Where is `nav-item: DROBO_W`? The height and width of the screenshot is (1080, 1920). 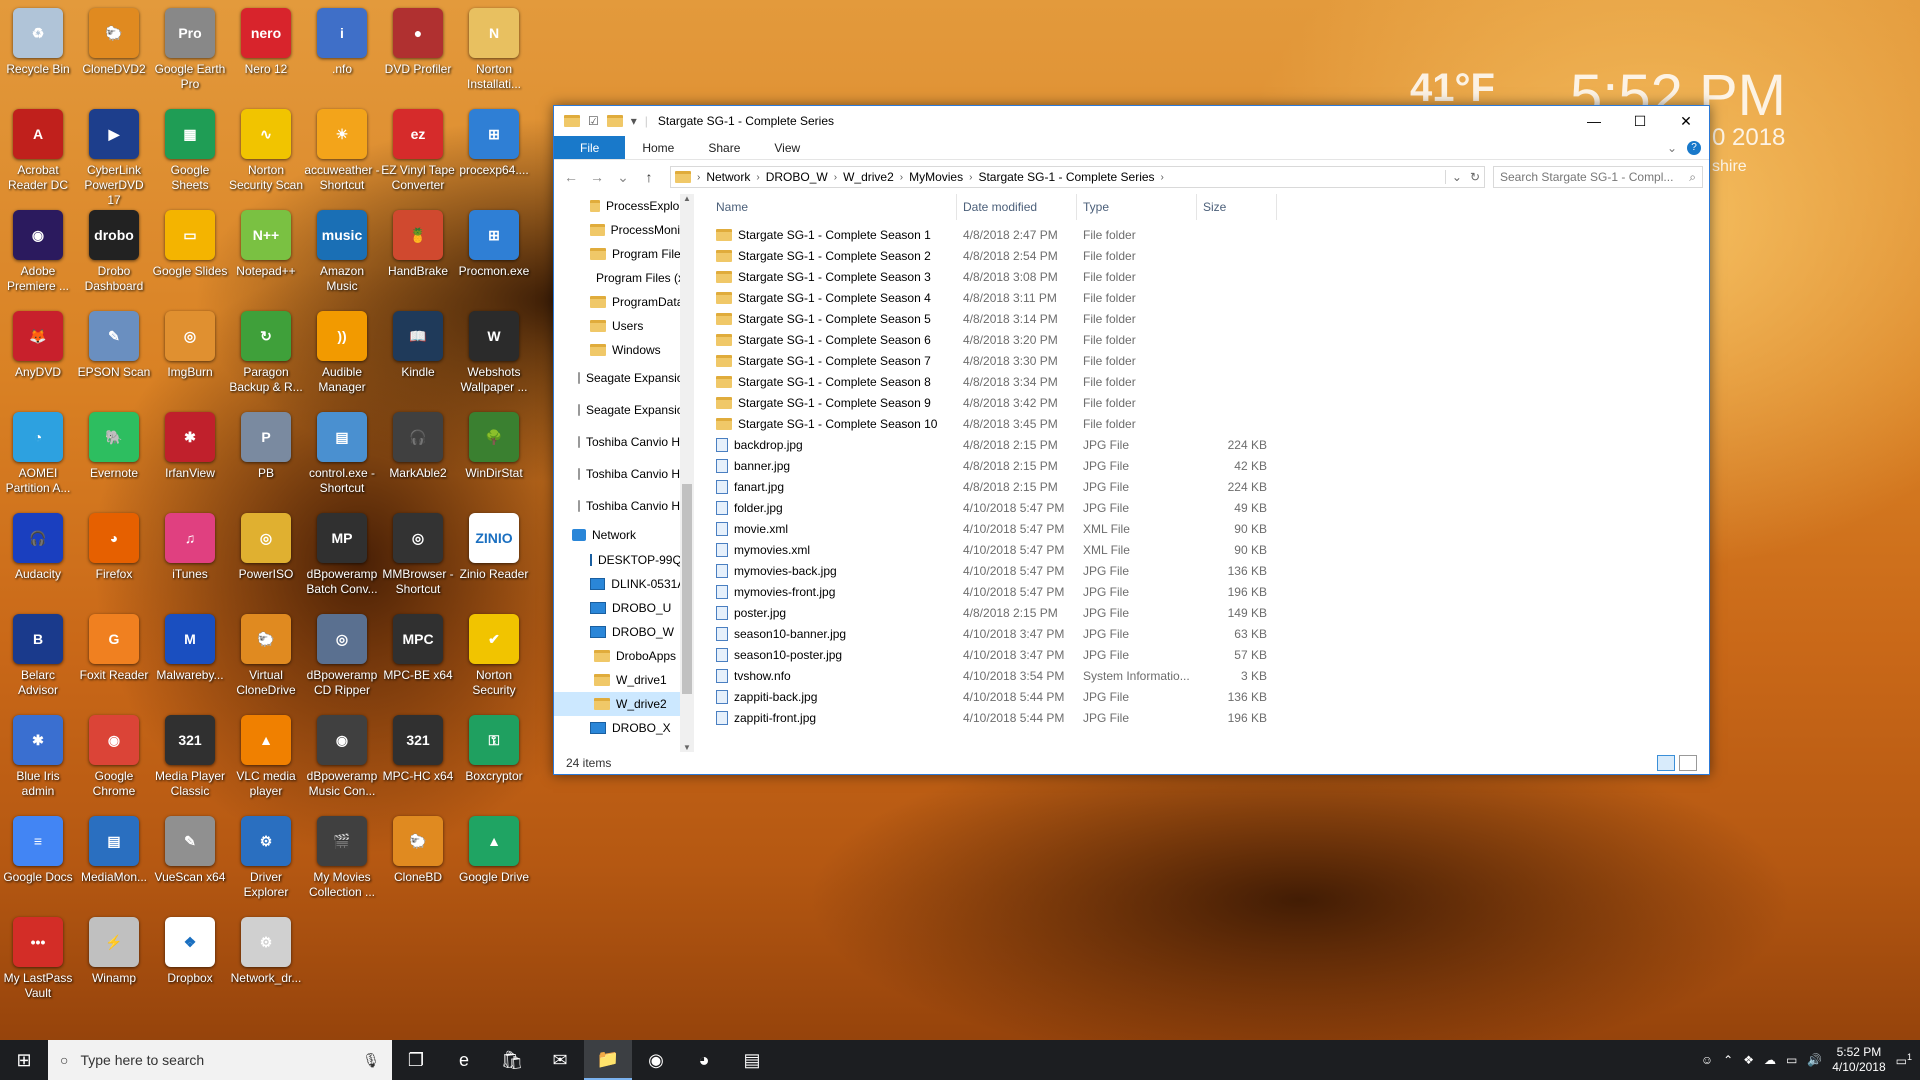
nav-item: DROBO_W is located at coordinates (624, 632).